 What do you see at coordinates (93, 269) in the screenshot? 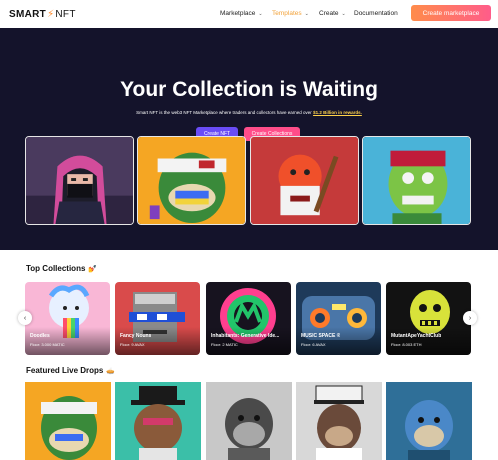
I see `nail-polish-icon: 💅` at bounding box center [93, 269].